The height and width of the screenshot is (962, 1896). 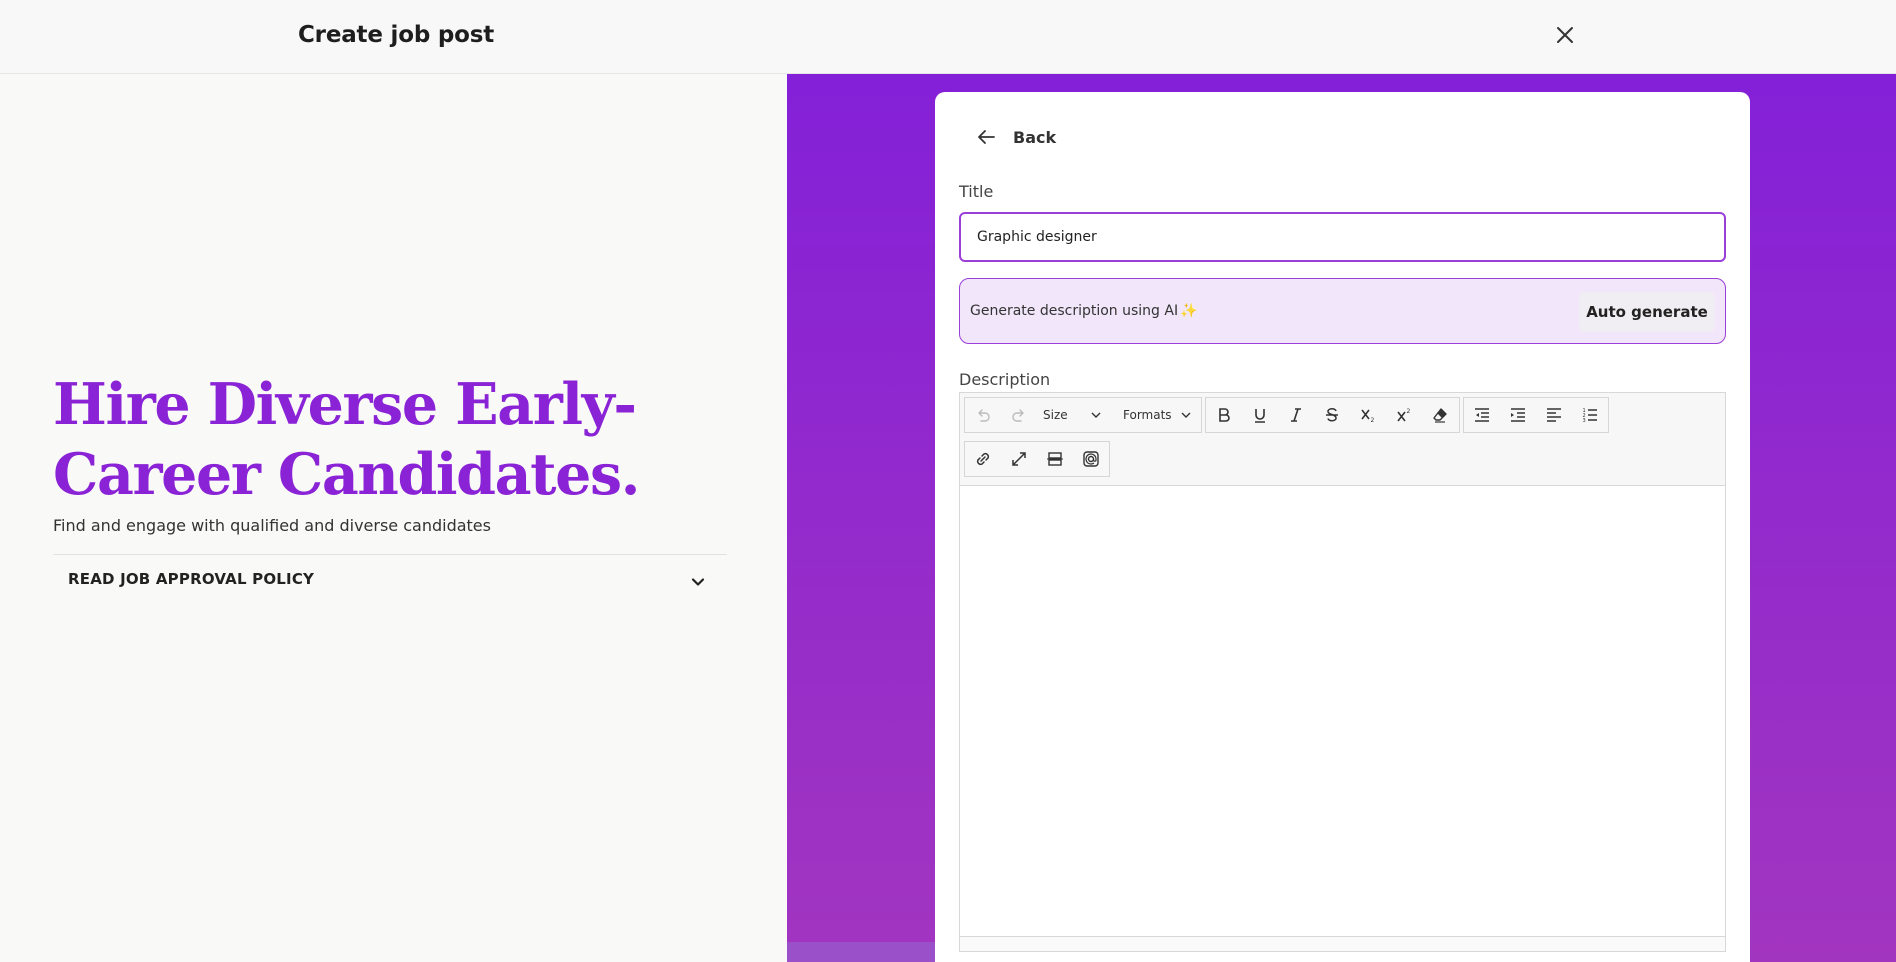 I want to click on toolbar-group-text-style: 2 2, so click(x=1332, y=415).